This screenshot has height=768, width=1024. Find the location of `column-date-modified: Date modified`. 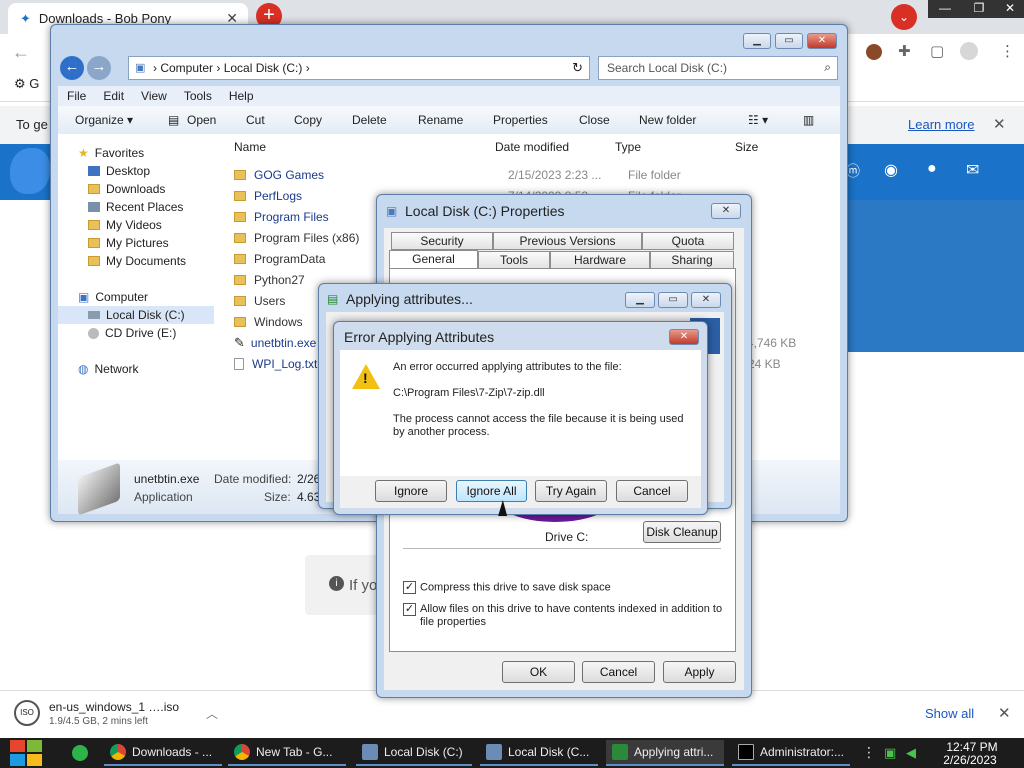

column-date-modified: Date modified is located at coordinates (532, 147).